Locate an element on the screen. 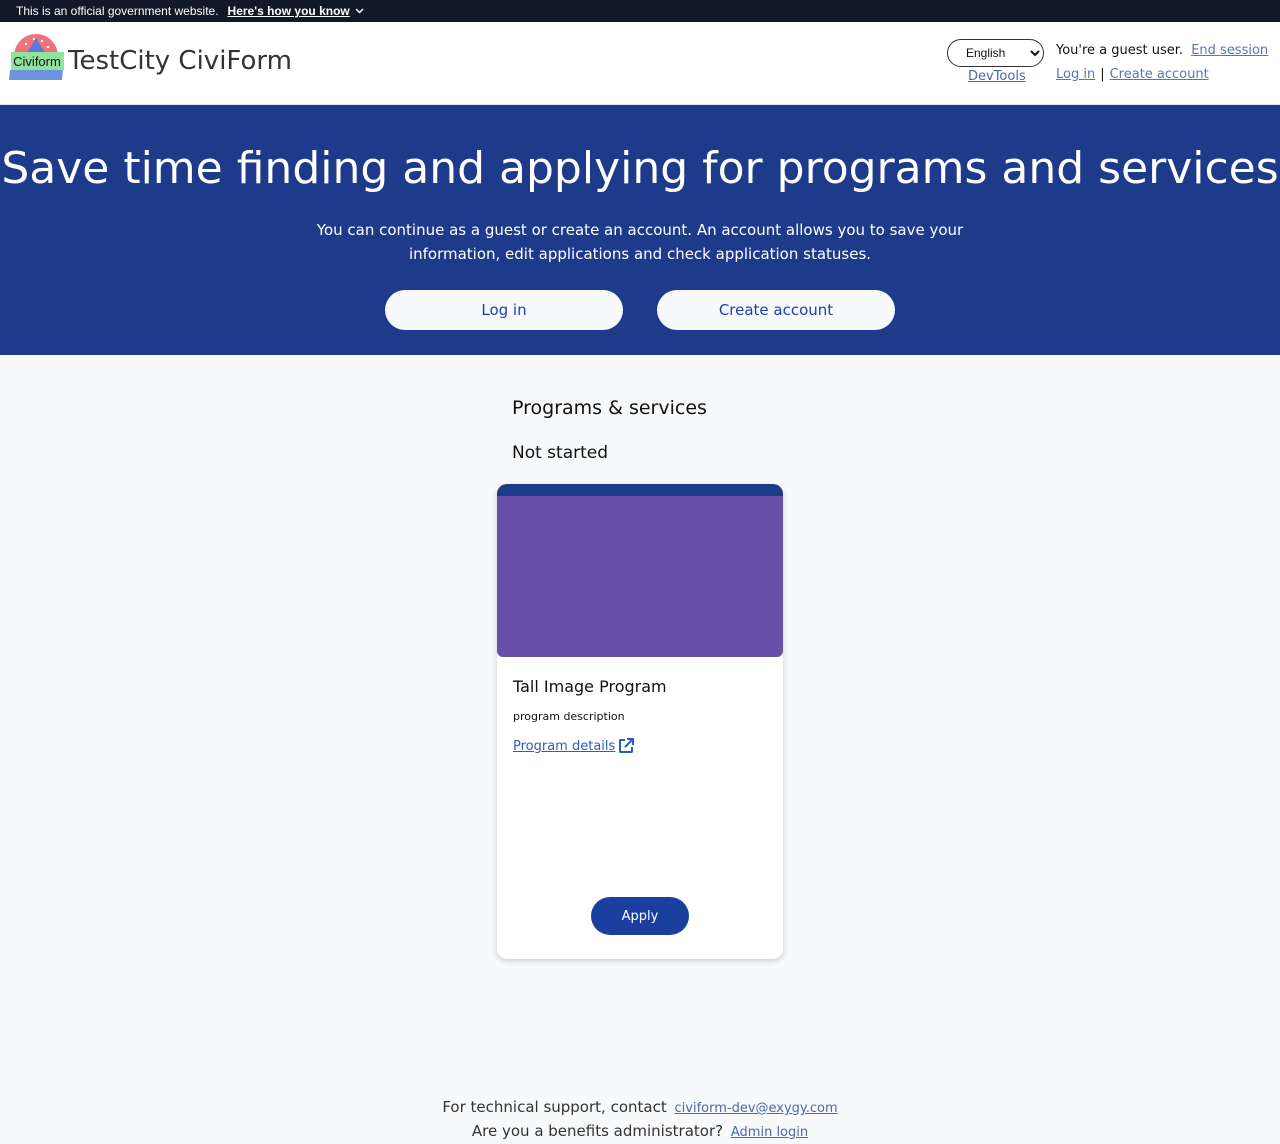  site-title: TestCity CiviForm is located at coordinates (180, 61).